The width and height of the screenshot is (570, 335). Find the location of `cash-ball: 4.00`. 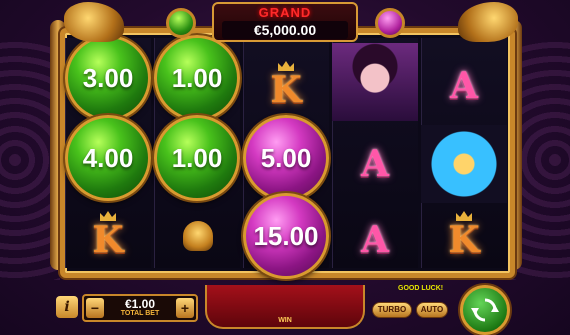

cash-ball: 4.00 is located at coordinates (108, 158).